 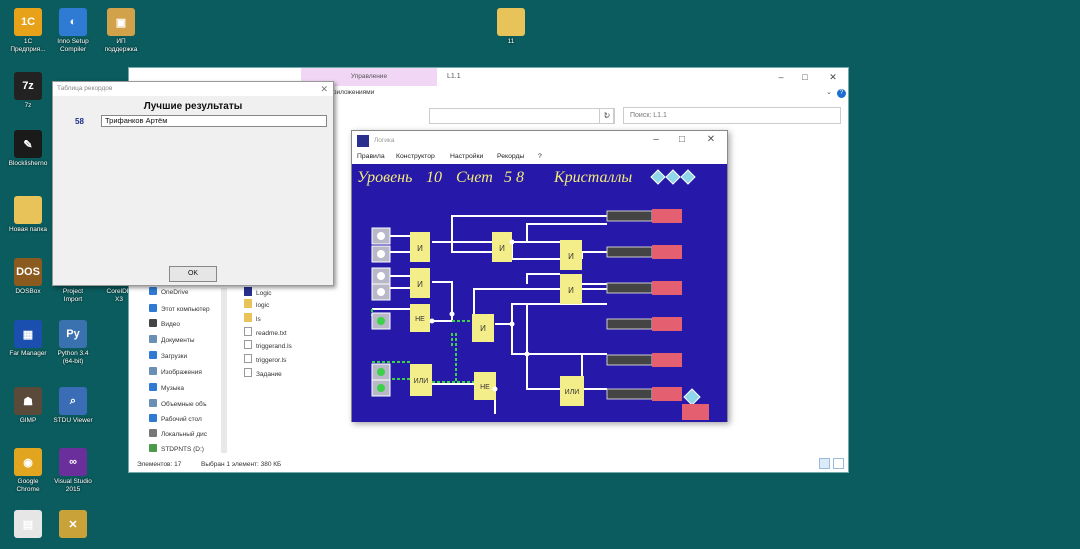 I want to click on crystal-icon, so click(x=688, y=177).